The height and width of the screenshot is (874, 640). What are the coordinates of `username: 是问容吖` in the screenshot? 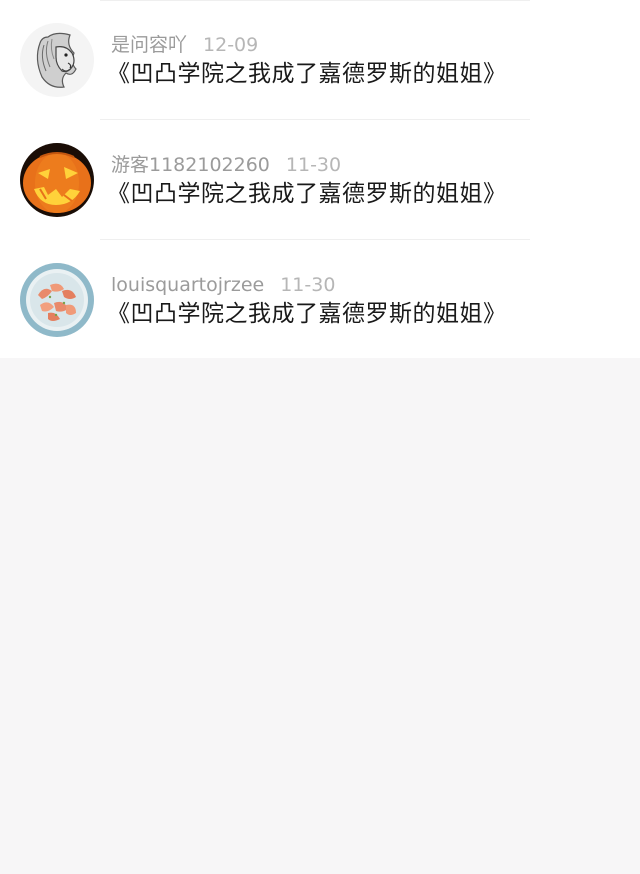 It's located at (149, 45).